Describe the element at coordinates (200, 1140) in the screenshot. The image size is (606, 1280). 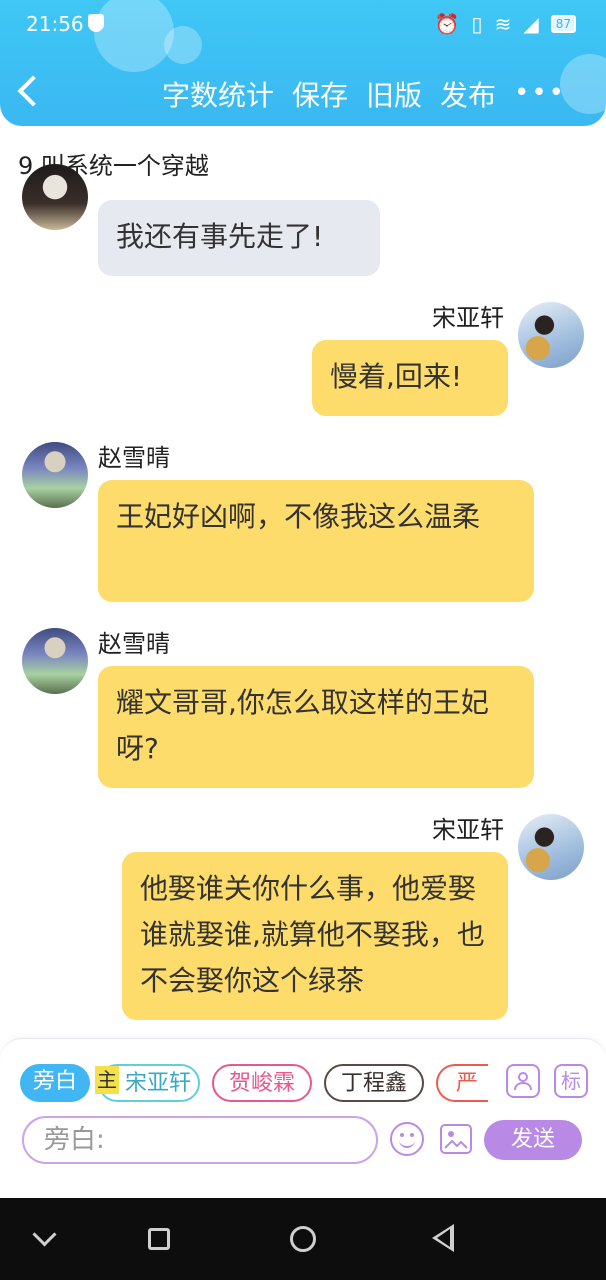
I see `message-input: 旁白:` at that location.